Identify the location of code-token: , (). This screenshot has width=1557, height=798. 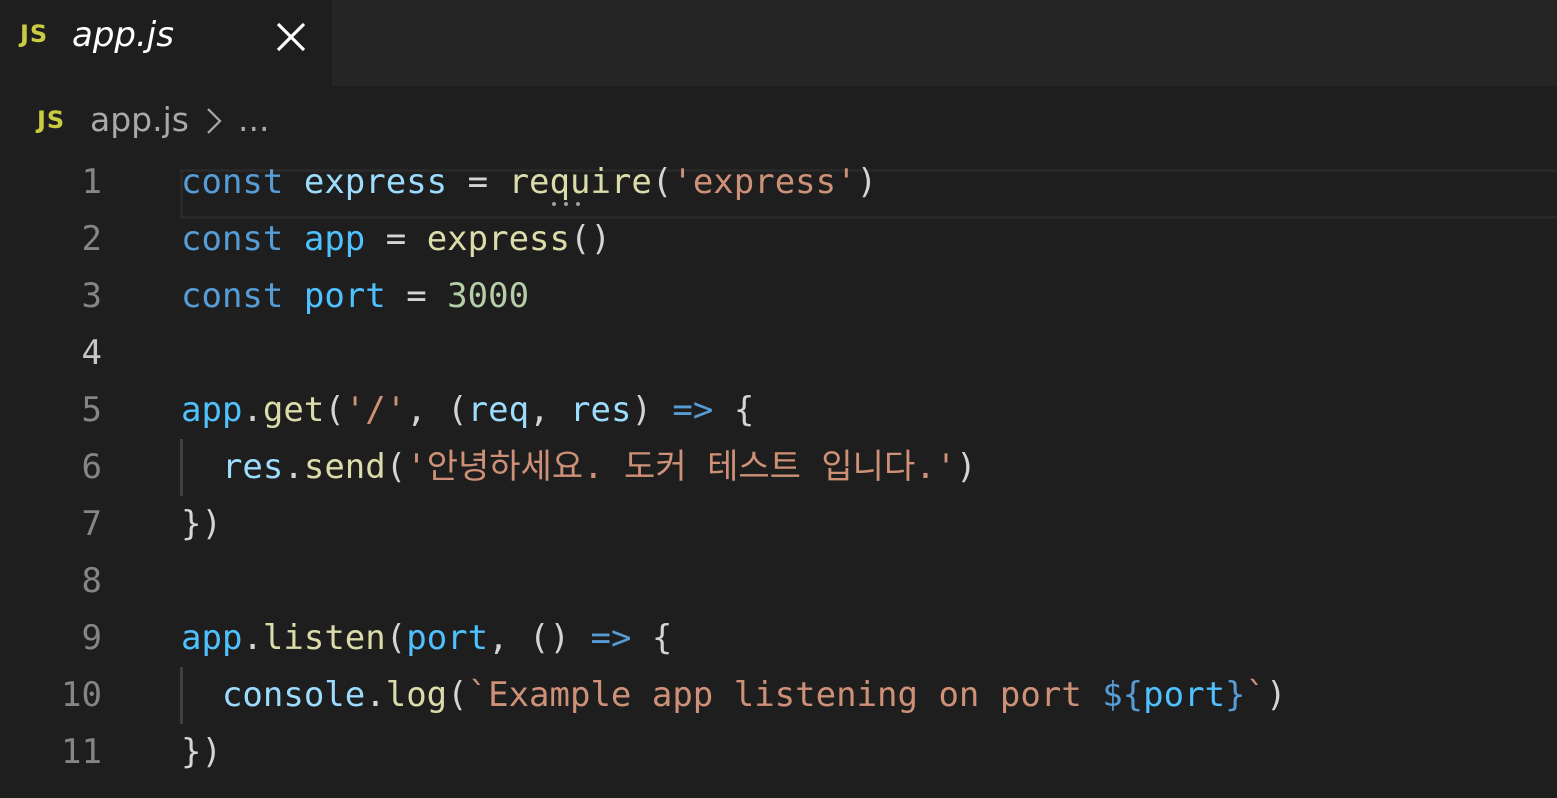
(539, 638).